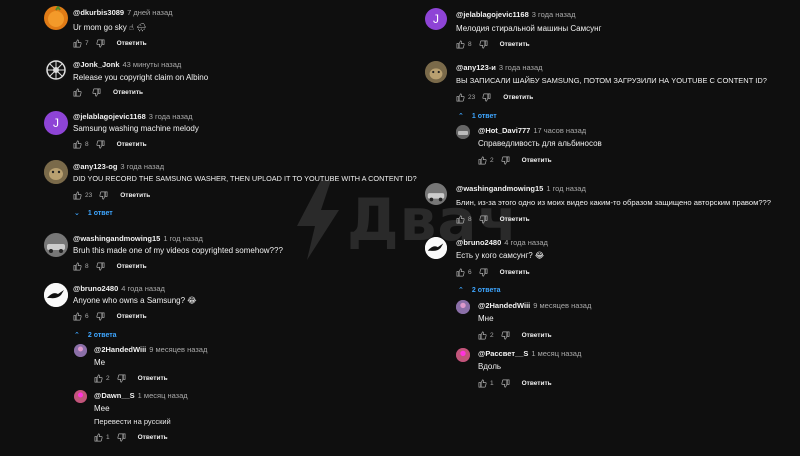 The width and height of the screenshot is (800, 456). What do you see at coordinates (98, 12) in the screenshot?
I see `comment-author: @dkurbis3089` at bounding box center [98, 12].